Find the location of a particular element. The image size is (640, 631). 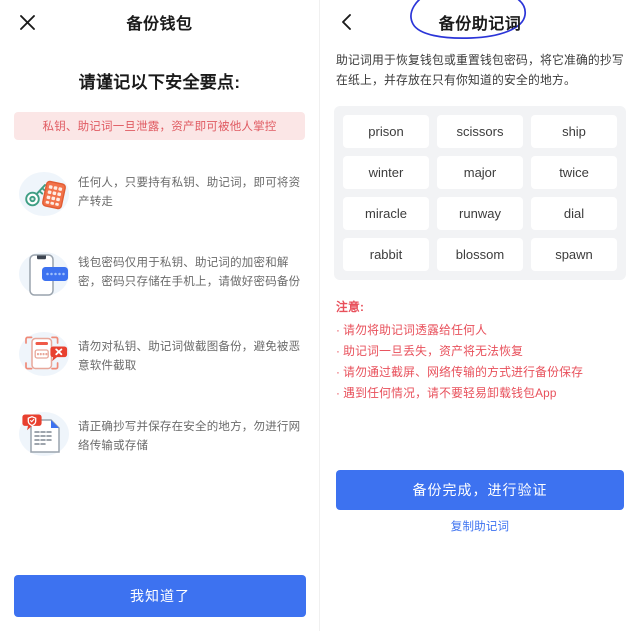

mnemonic-word: spawn is located at coordinates (574, 255).